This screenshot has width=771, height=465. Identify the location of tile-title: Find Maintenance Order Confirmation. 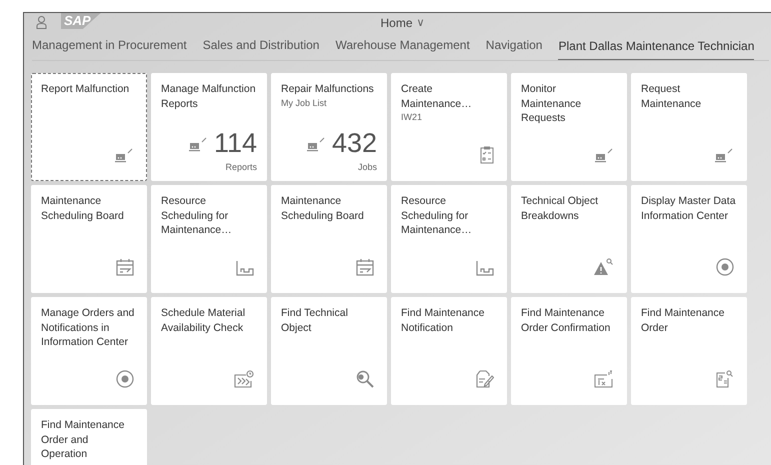
(566, 320).